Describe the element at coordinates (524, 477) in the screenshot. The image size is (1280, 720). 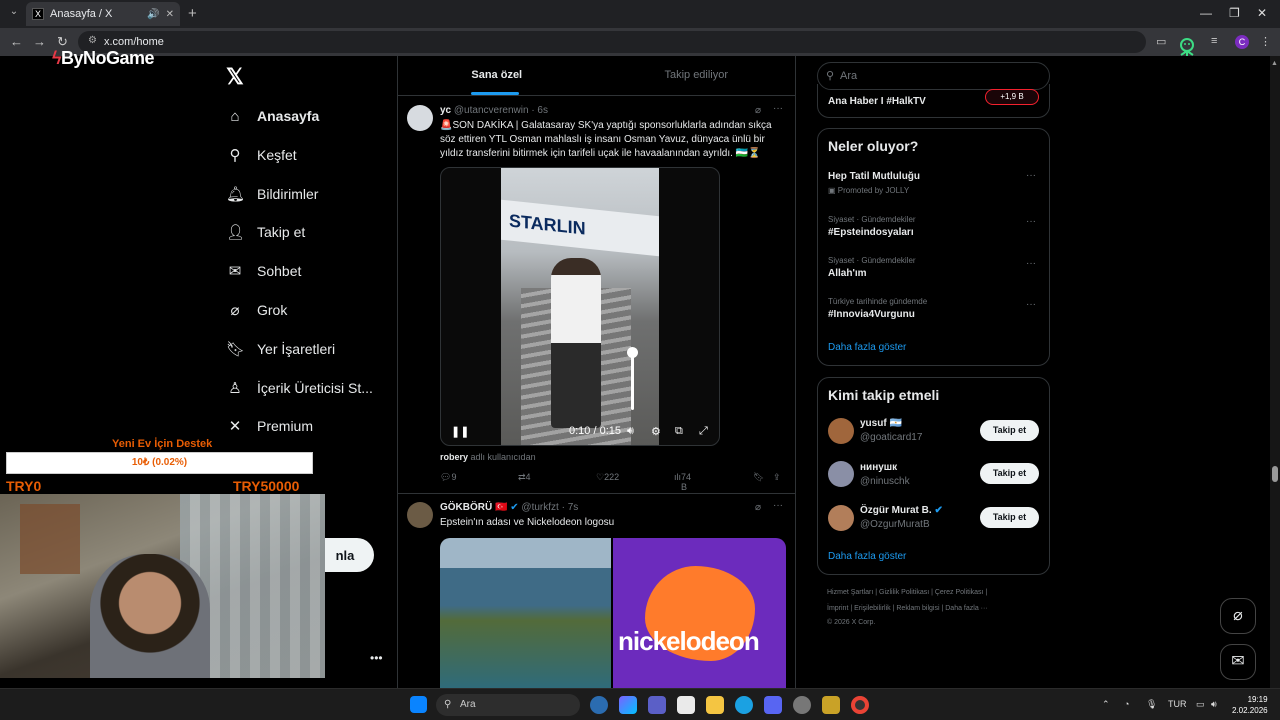
I see `repost-button: ⇄ 4` at that location.